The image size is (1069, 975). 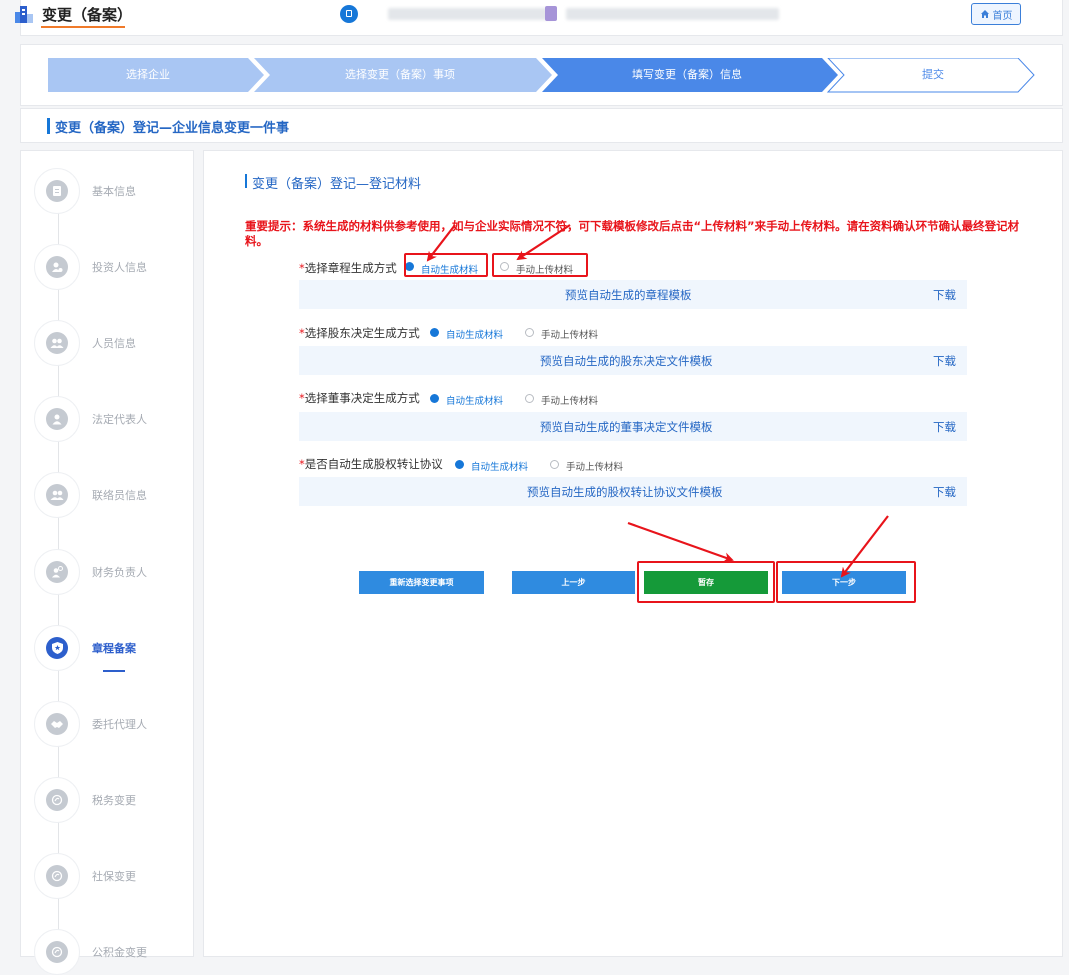 I want to click on sidebar-item-contact-info: 联络员信息, so click(x=114, y=495).